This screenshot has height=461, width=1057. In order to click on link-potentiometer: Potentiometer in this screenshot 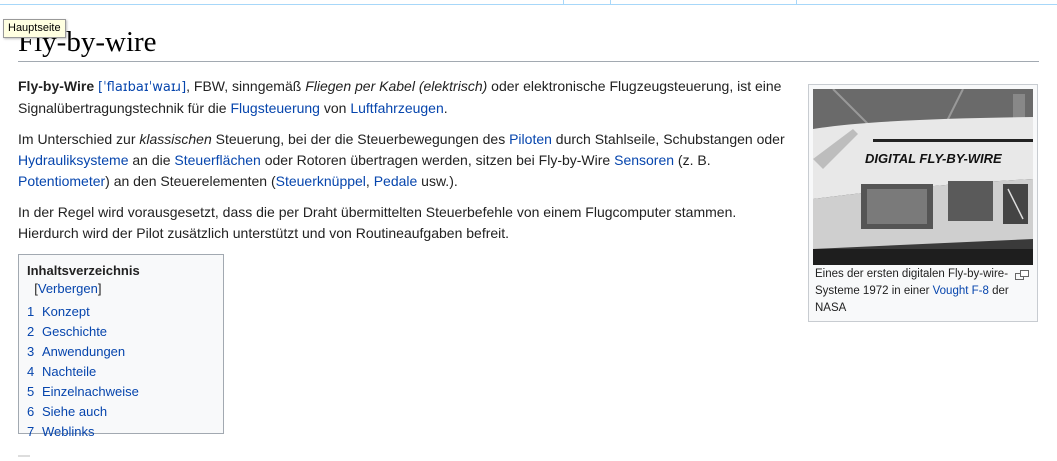, I will do `click(61, 181)`.